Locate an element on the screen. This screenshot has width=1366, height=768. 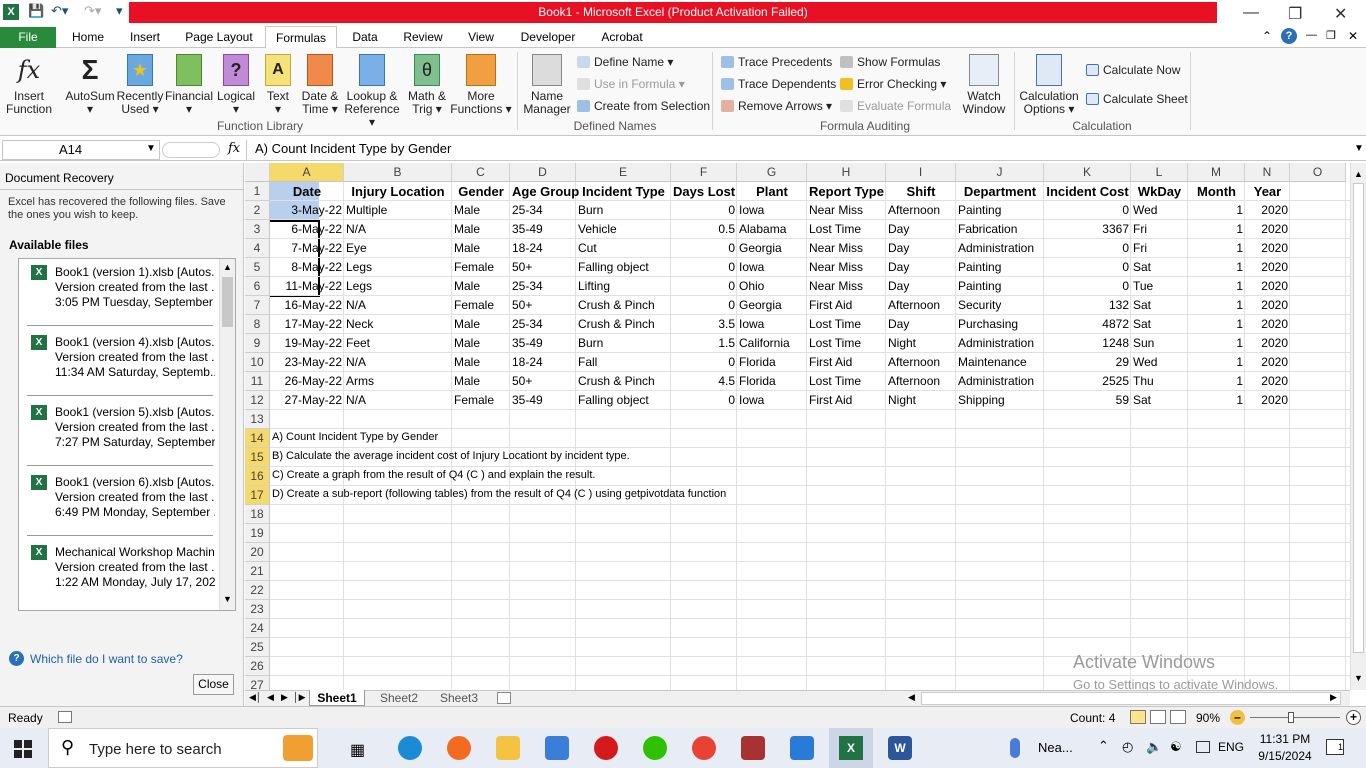
column-header: N is located at coordinates (1267, 172).